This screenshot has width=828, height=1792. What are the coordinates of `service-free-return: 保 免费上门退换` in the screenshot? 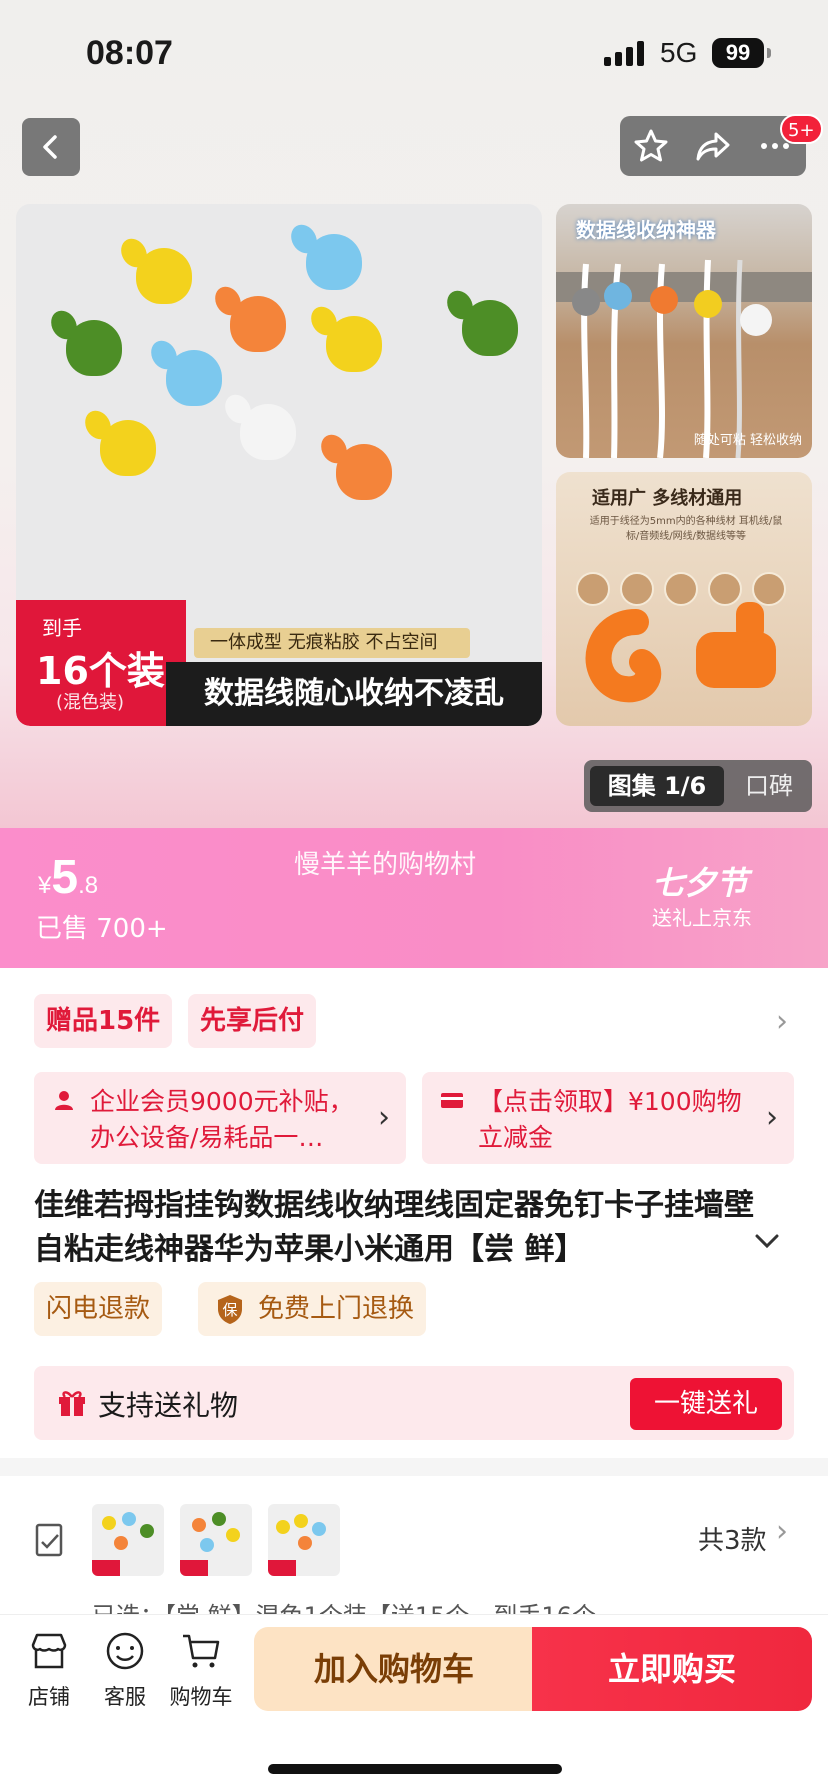 It's located at (312, 1309).